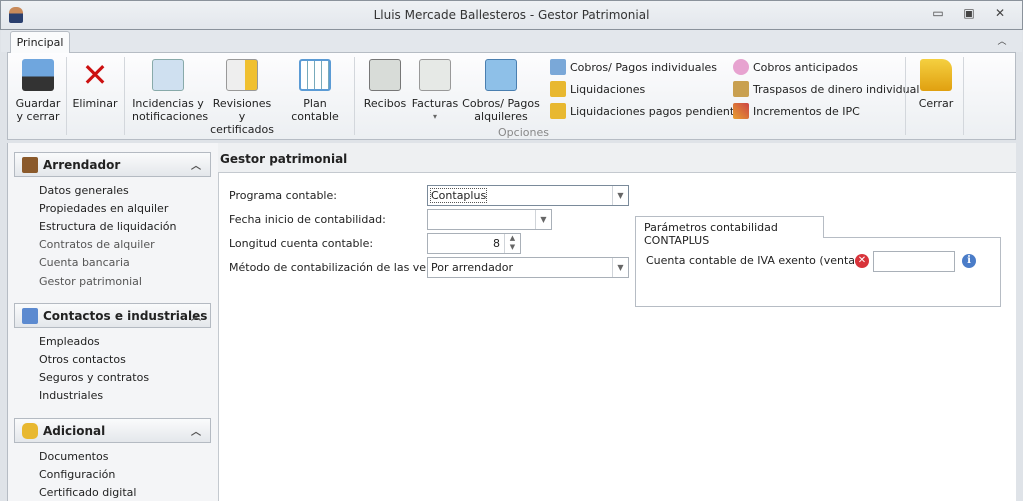 Image resolution: width=1023 pixels, height=501 pixels. Describe the element at coordinates (512, 243) in the screenshot. I see `spinner-arrows-icon: ▲ ▼` at that location.